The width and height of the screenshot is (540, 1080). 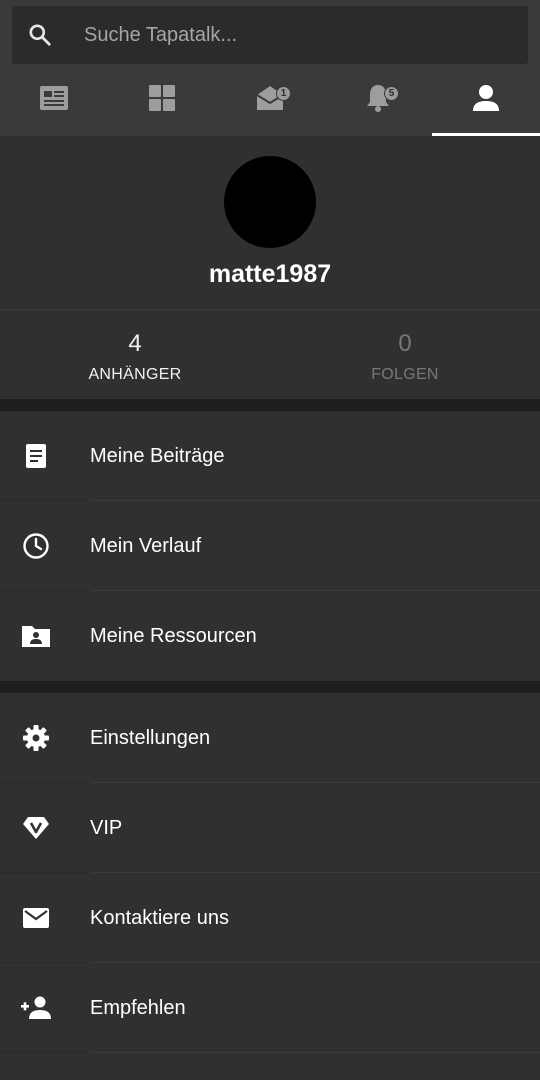 I want to click on menu-label: Mein Verlauf, so click(x=146, y=545).